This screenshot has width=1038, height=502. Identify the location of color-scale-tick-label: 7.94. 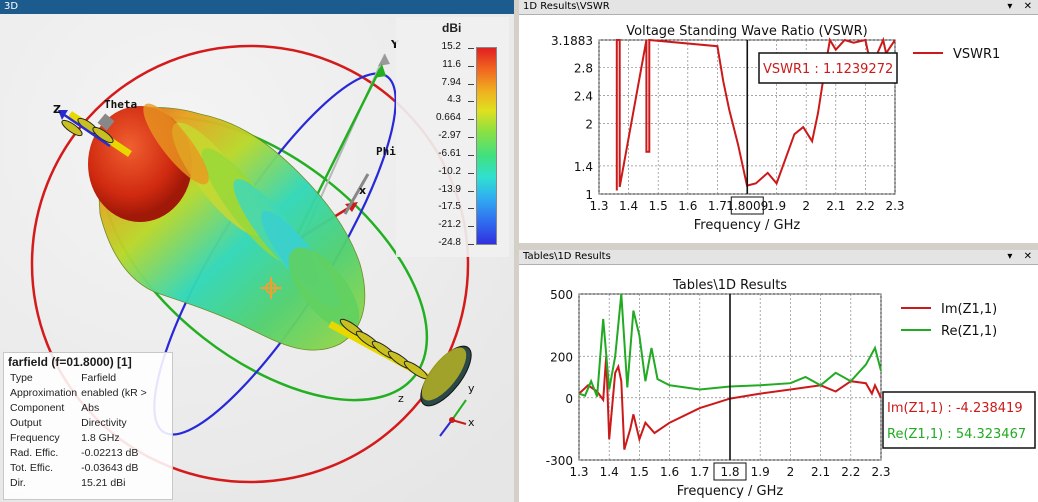
(451, 82).